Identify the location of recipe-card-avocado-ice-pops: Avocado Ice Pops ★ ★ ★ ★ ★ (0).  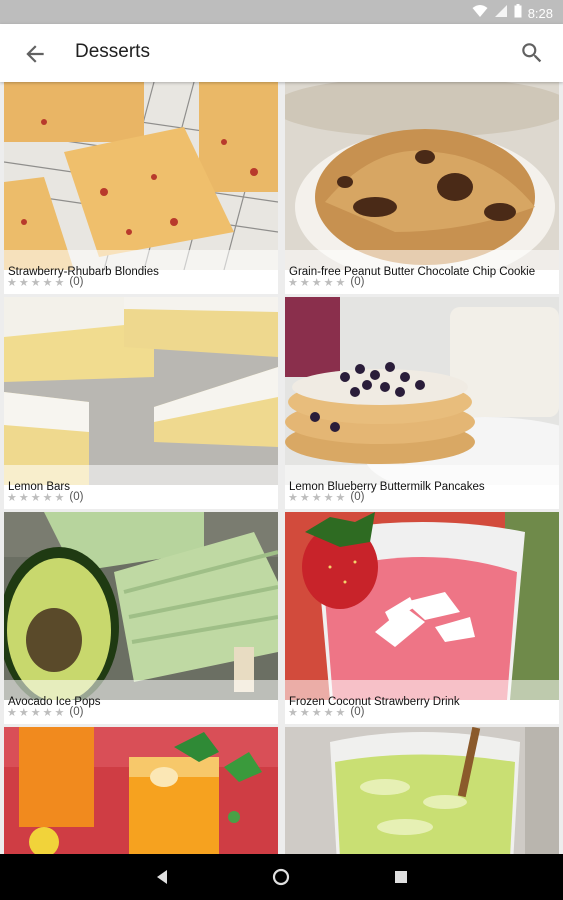
(141, 618).